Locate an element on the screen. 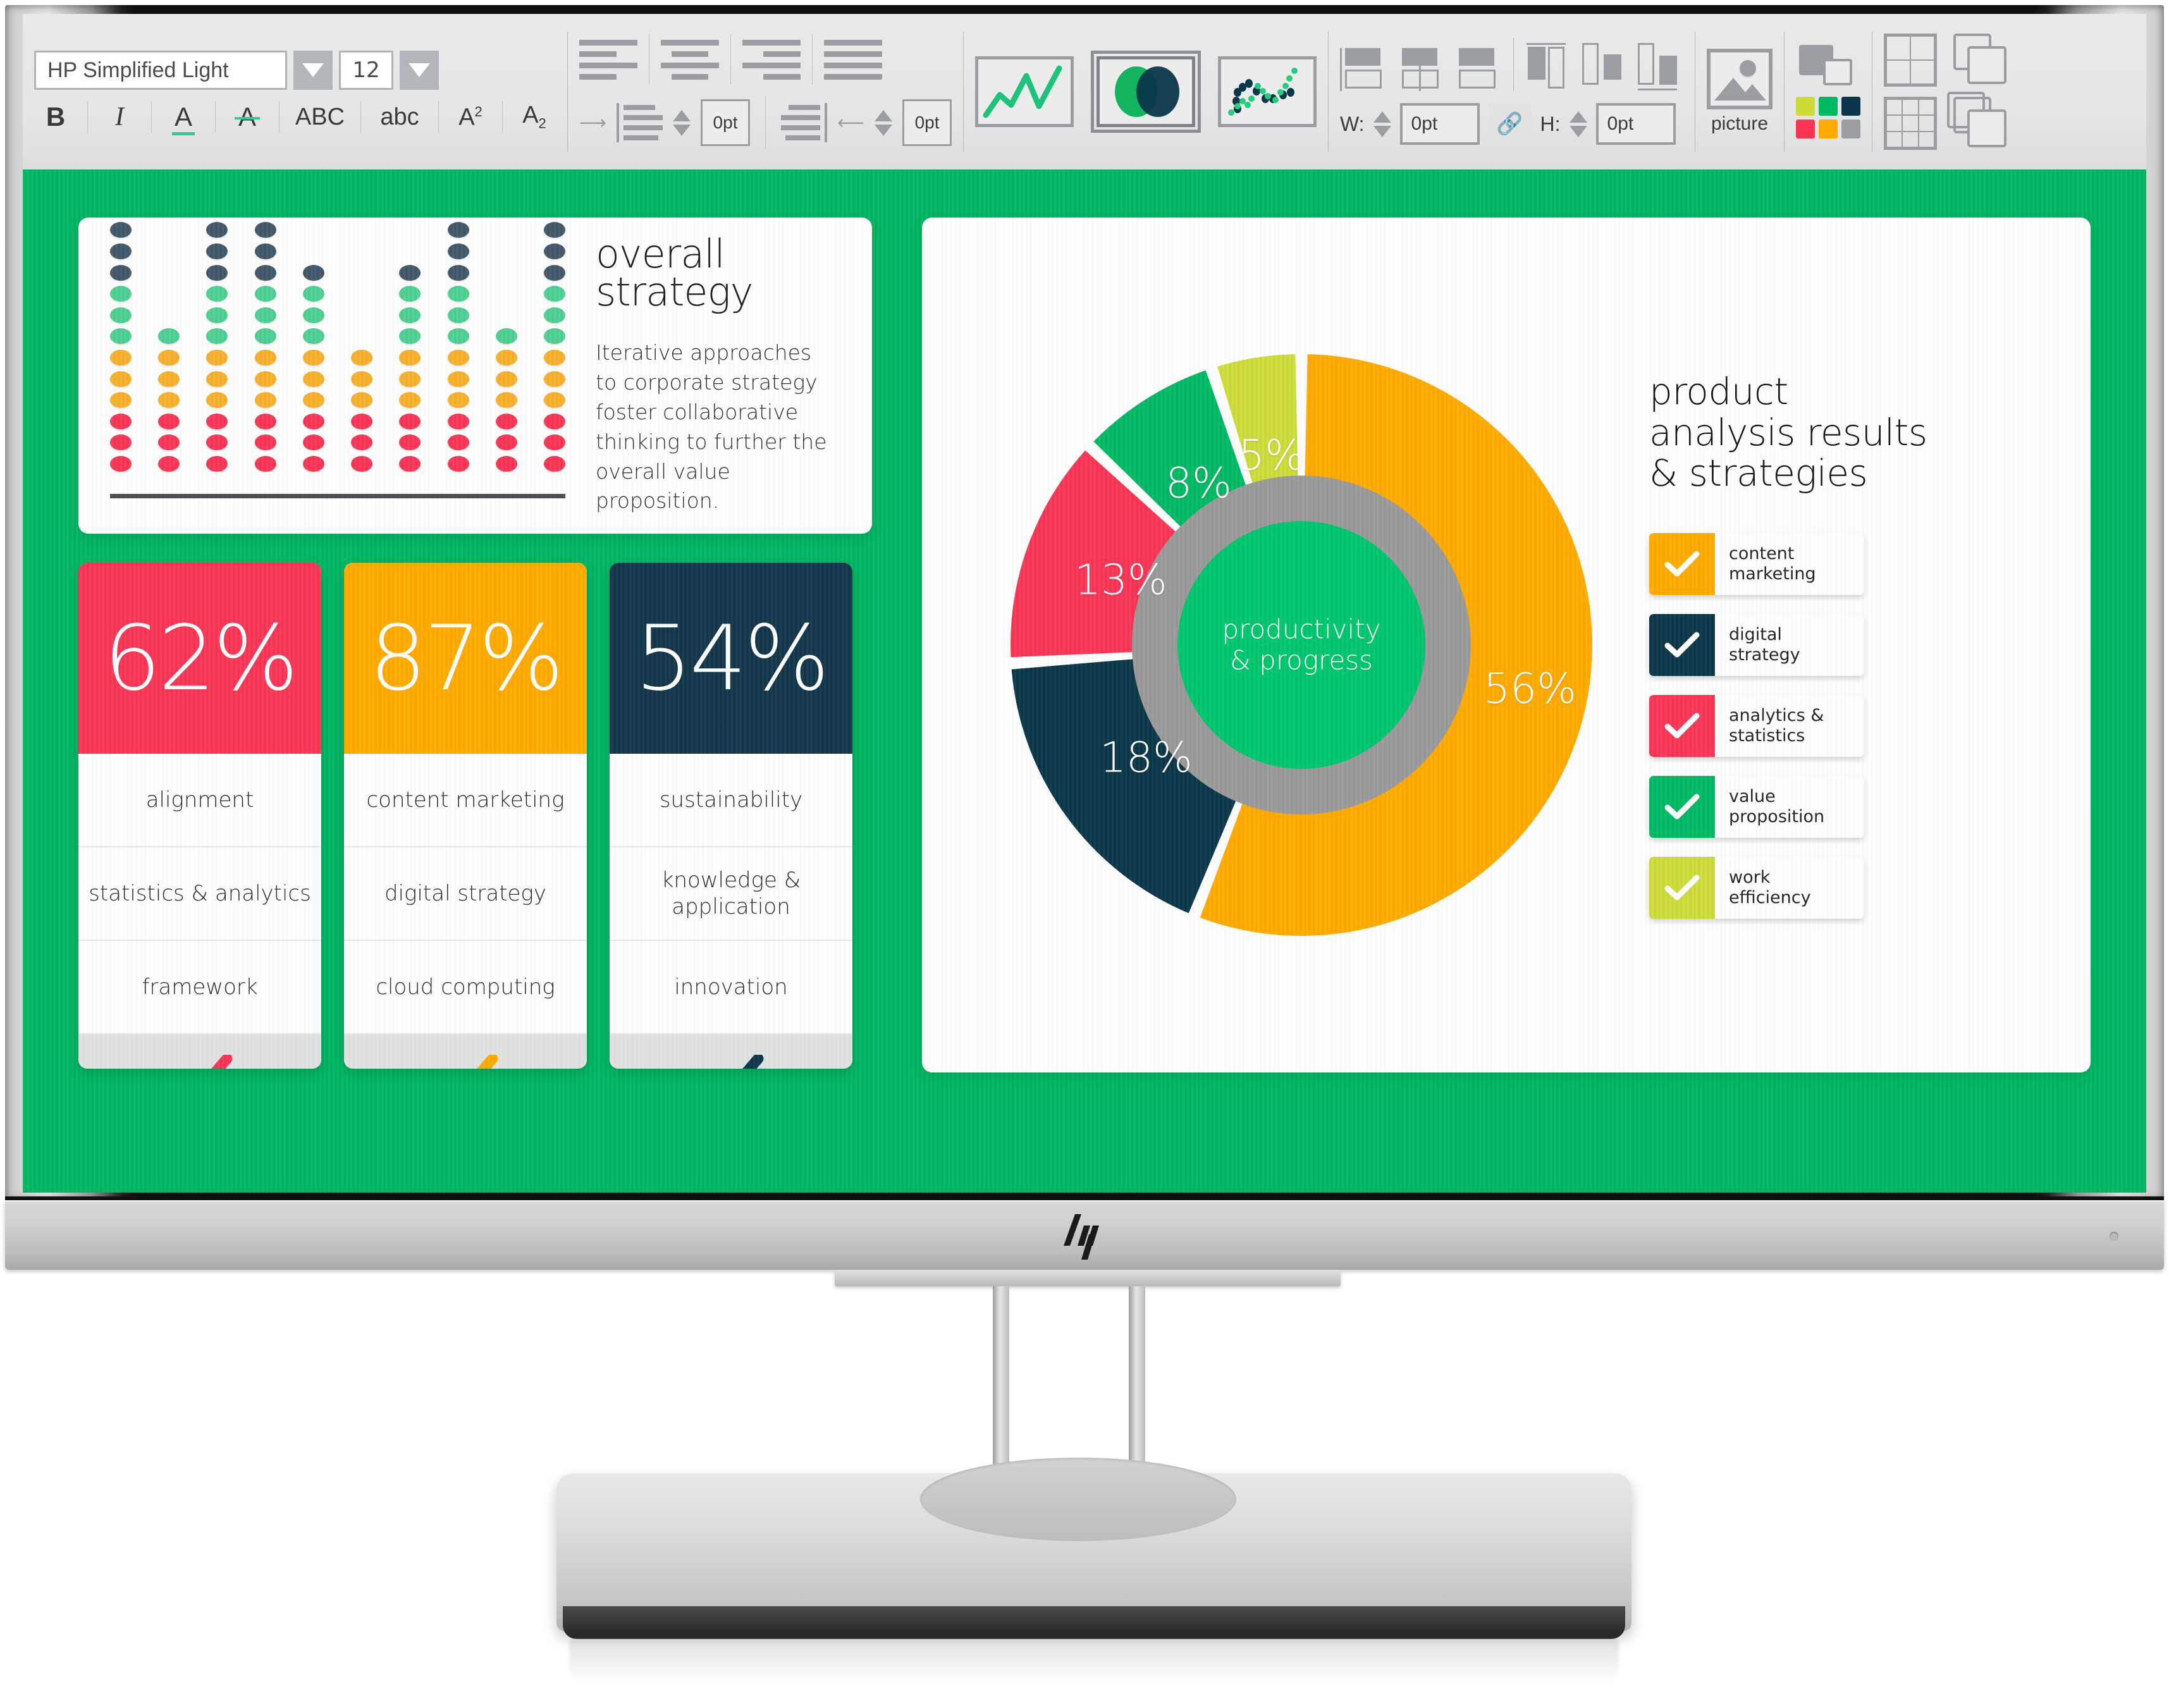  swatch-red is located at coordinates (1806, 129).